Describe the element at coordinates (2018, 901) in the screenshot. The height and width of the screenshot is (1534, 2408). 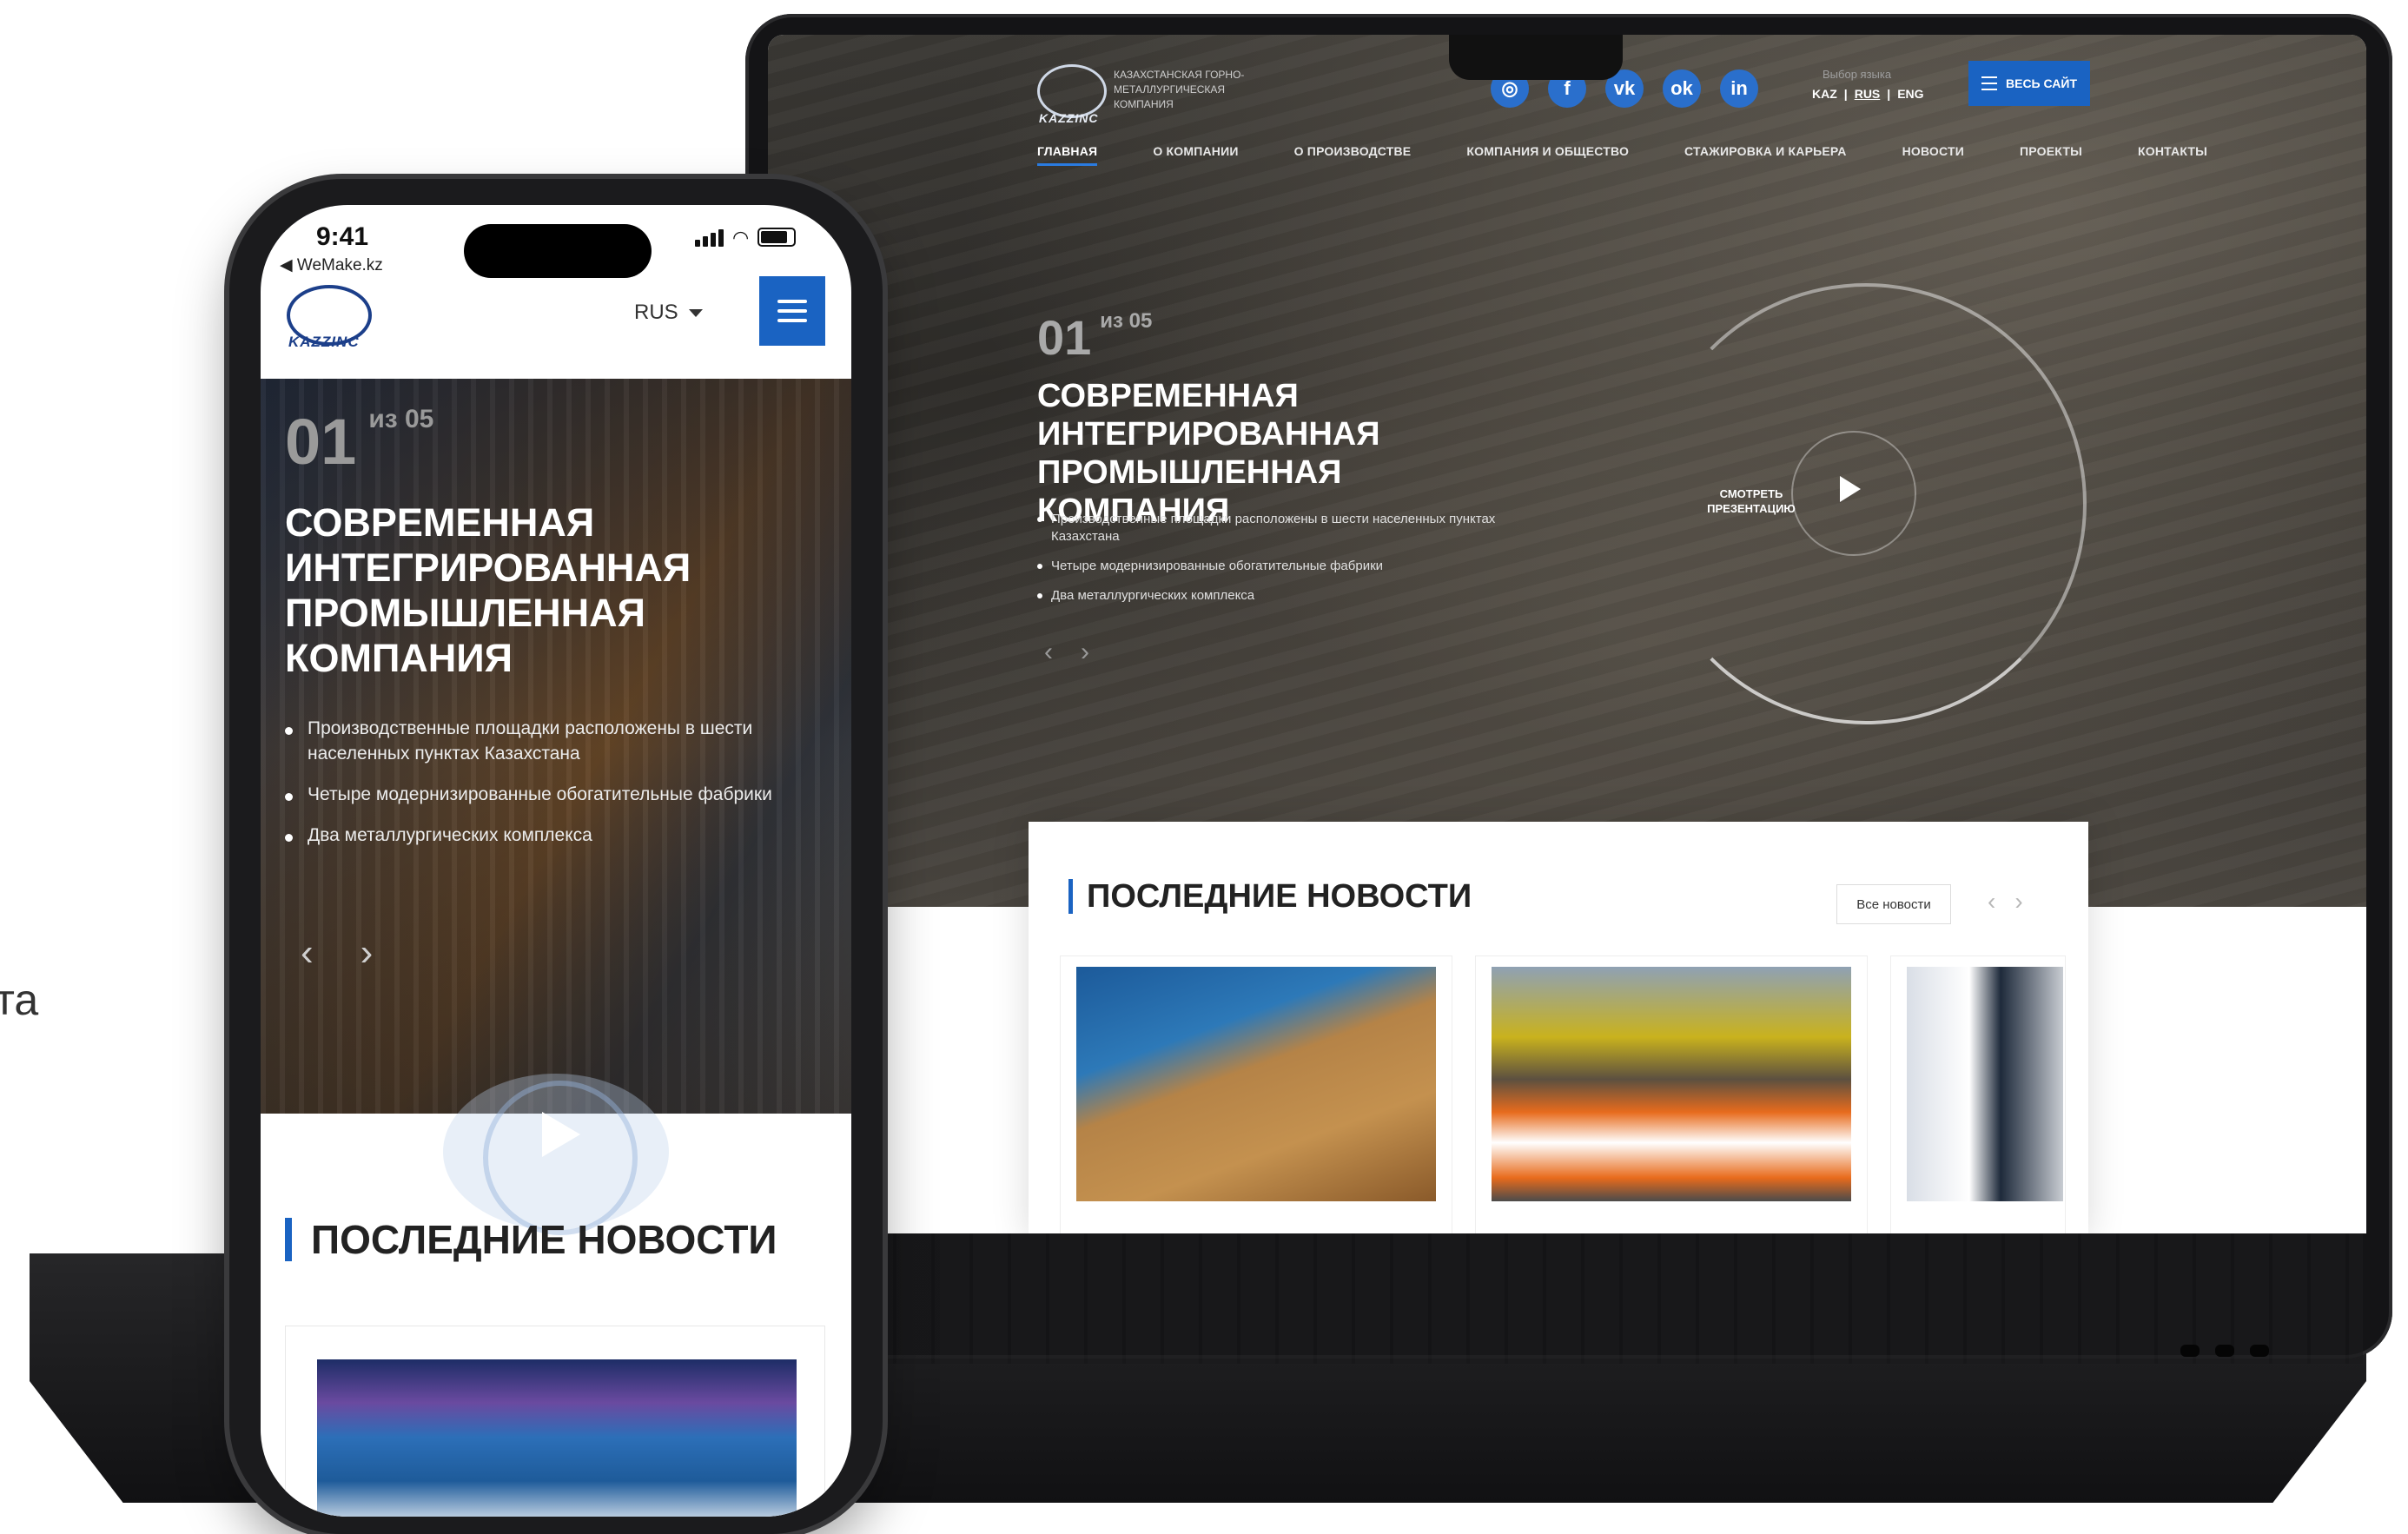
I see `news-next-icon: ›` at that location.